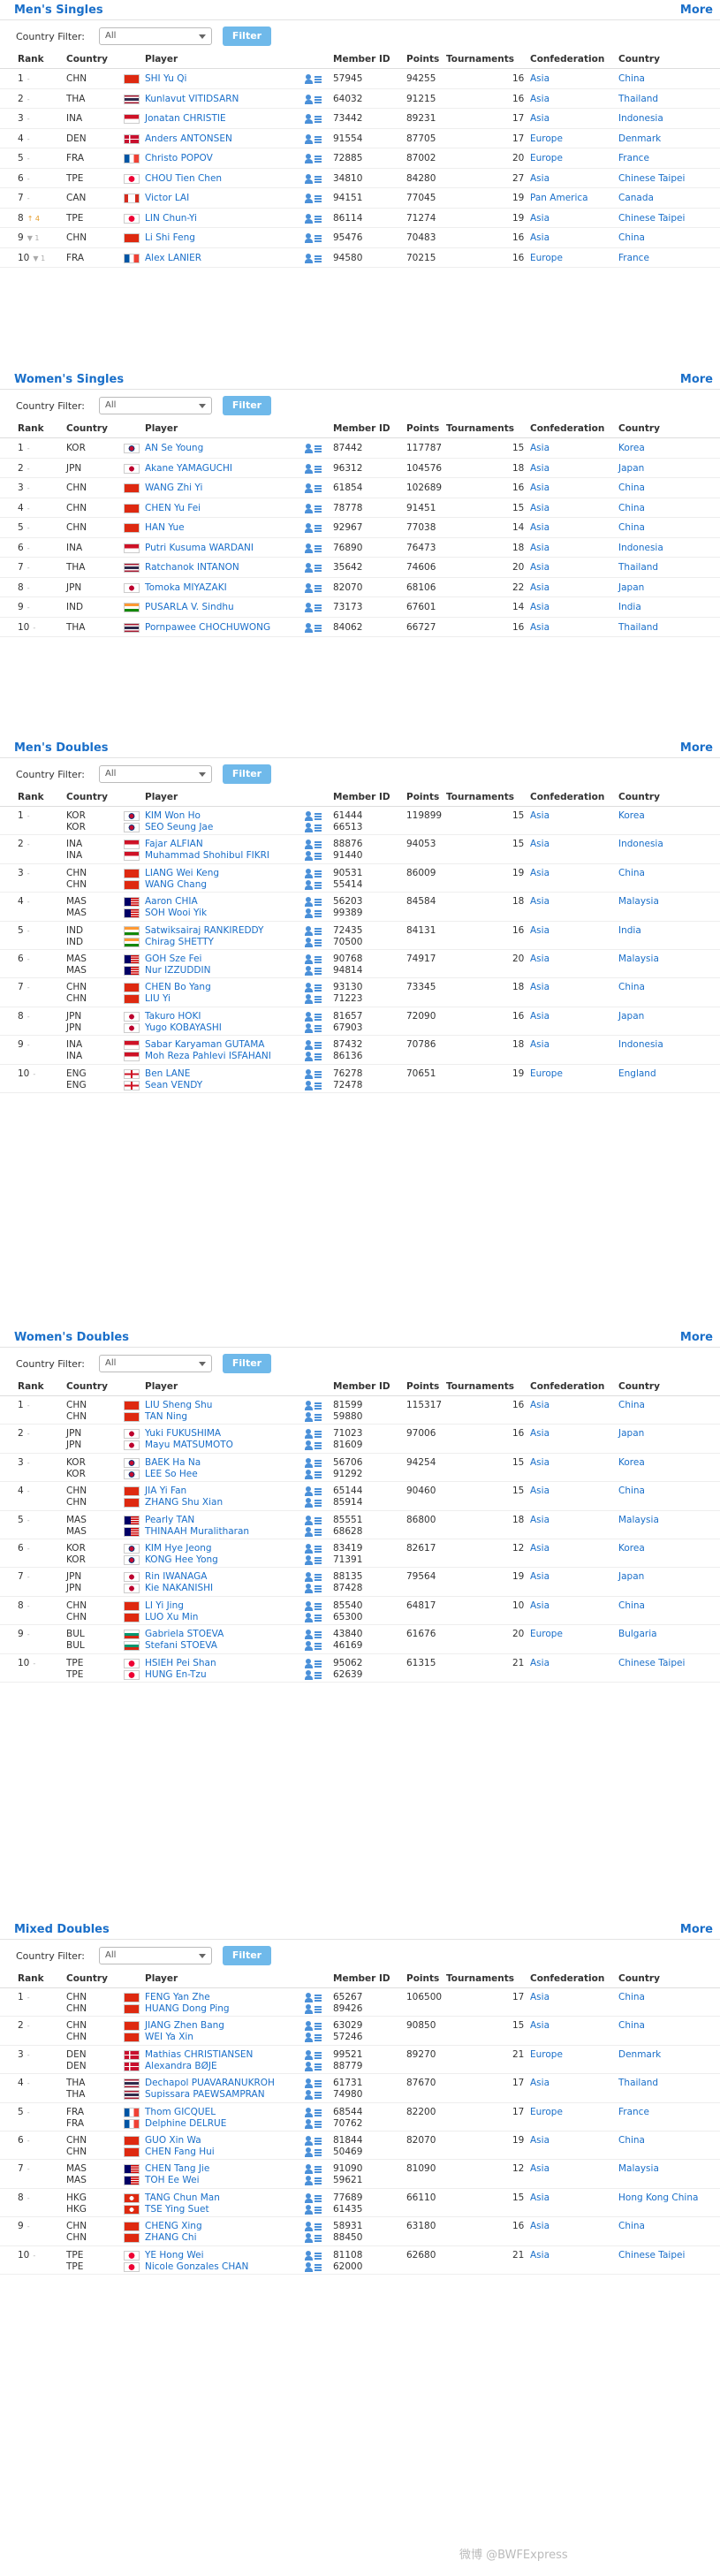  Describe the element at coordinates (633, 2112) in the screenshot. I see `country-link: France` at that location.